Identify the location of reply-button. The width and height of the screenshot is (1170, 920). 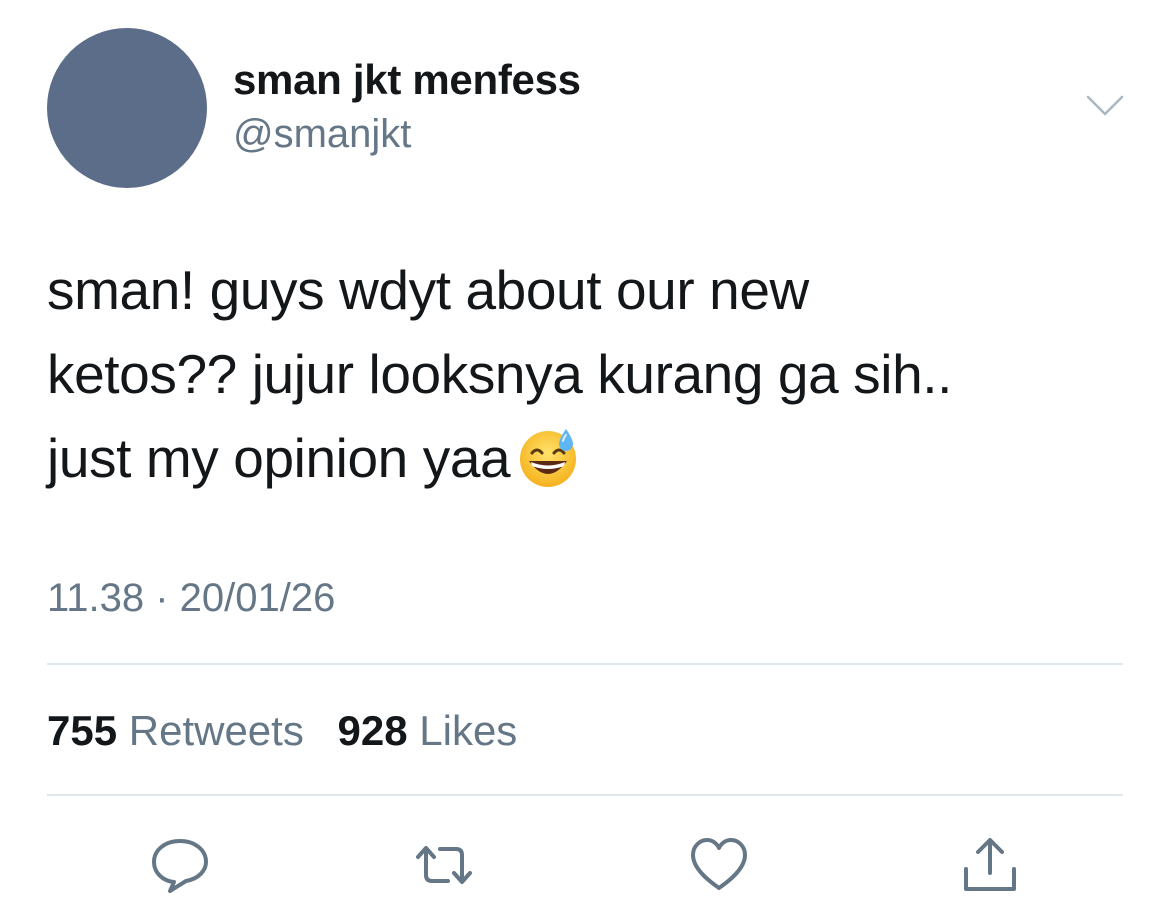
(180, 865).